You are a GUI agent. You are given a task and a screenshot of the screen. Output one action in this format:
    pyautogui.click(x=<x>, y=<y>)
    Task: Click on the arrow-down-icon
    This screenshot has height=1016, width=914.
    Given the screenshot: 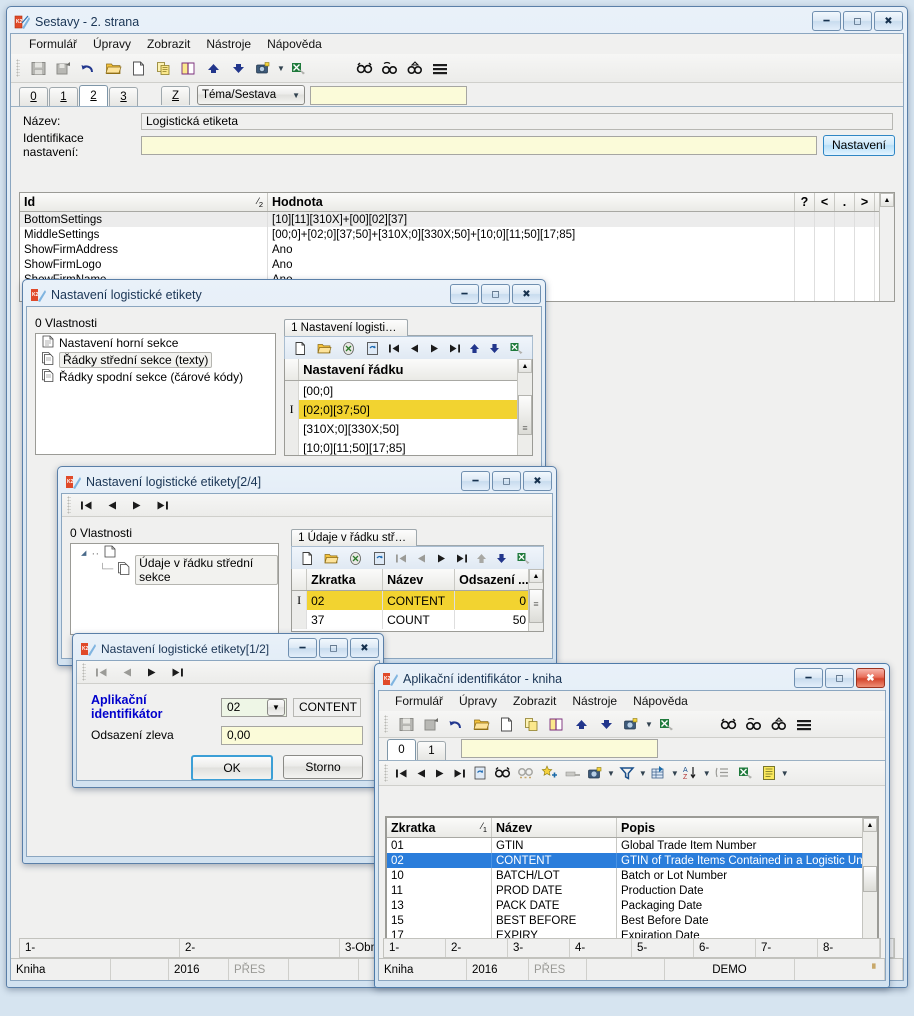 What is the action you would take?
    pyautogui.click(x=606, y=724)
    